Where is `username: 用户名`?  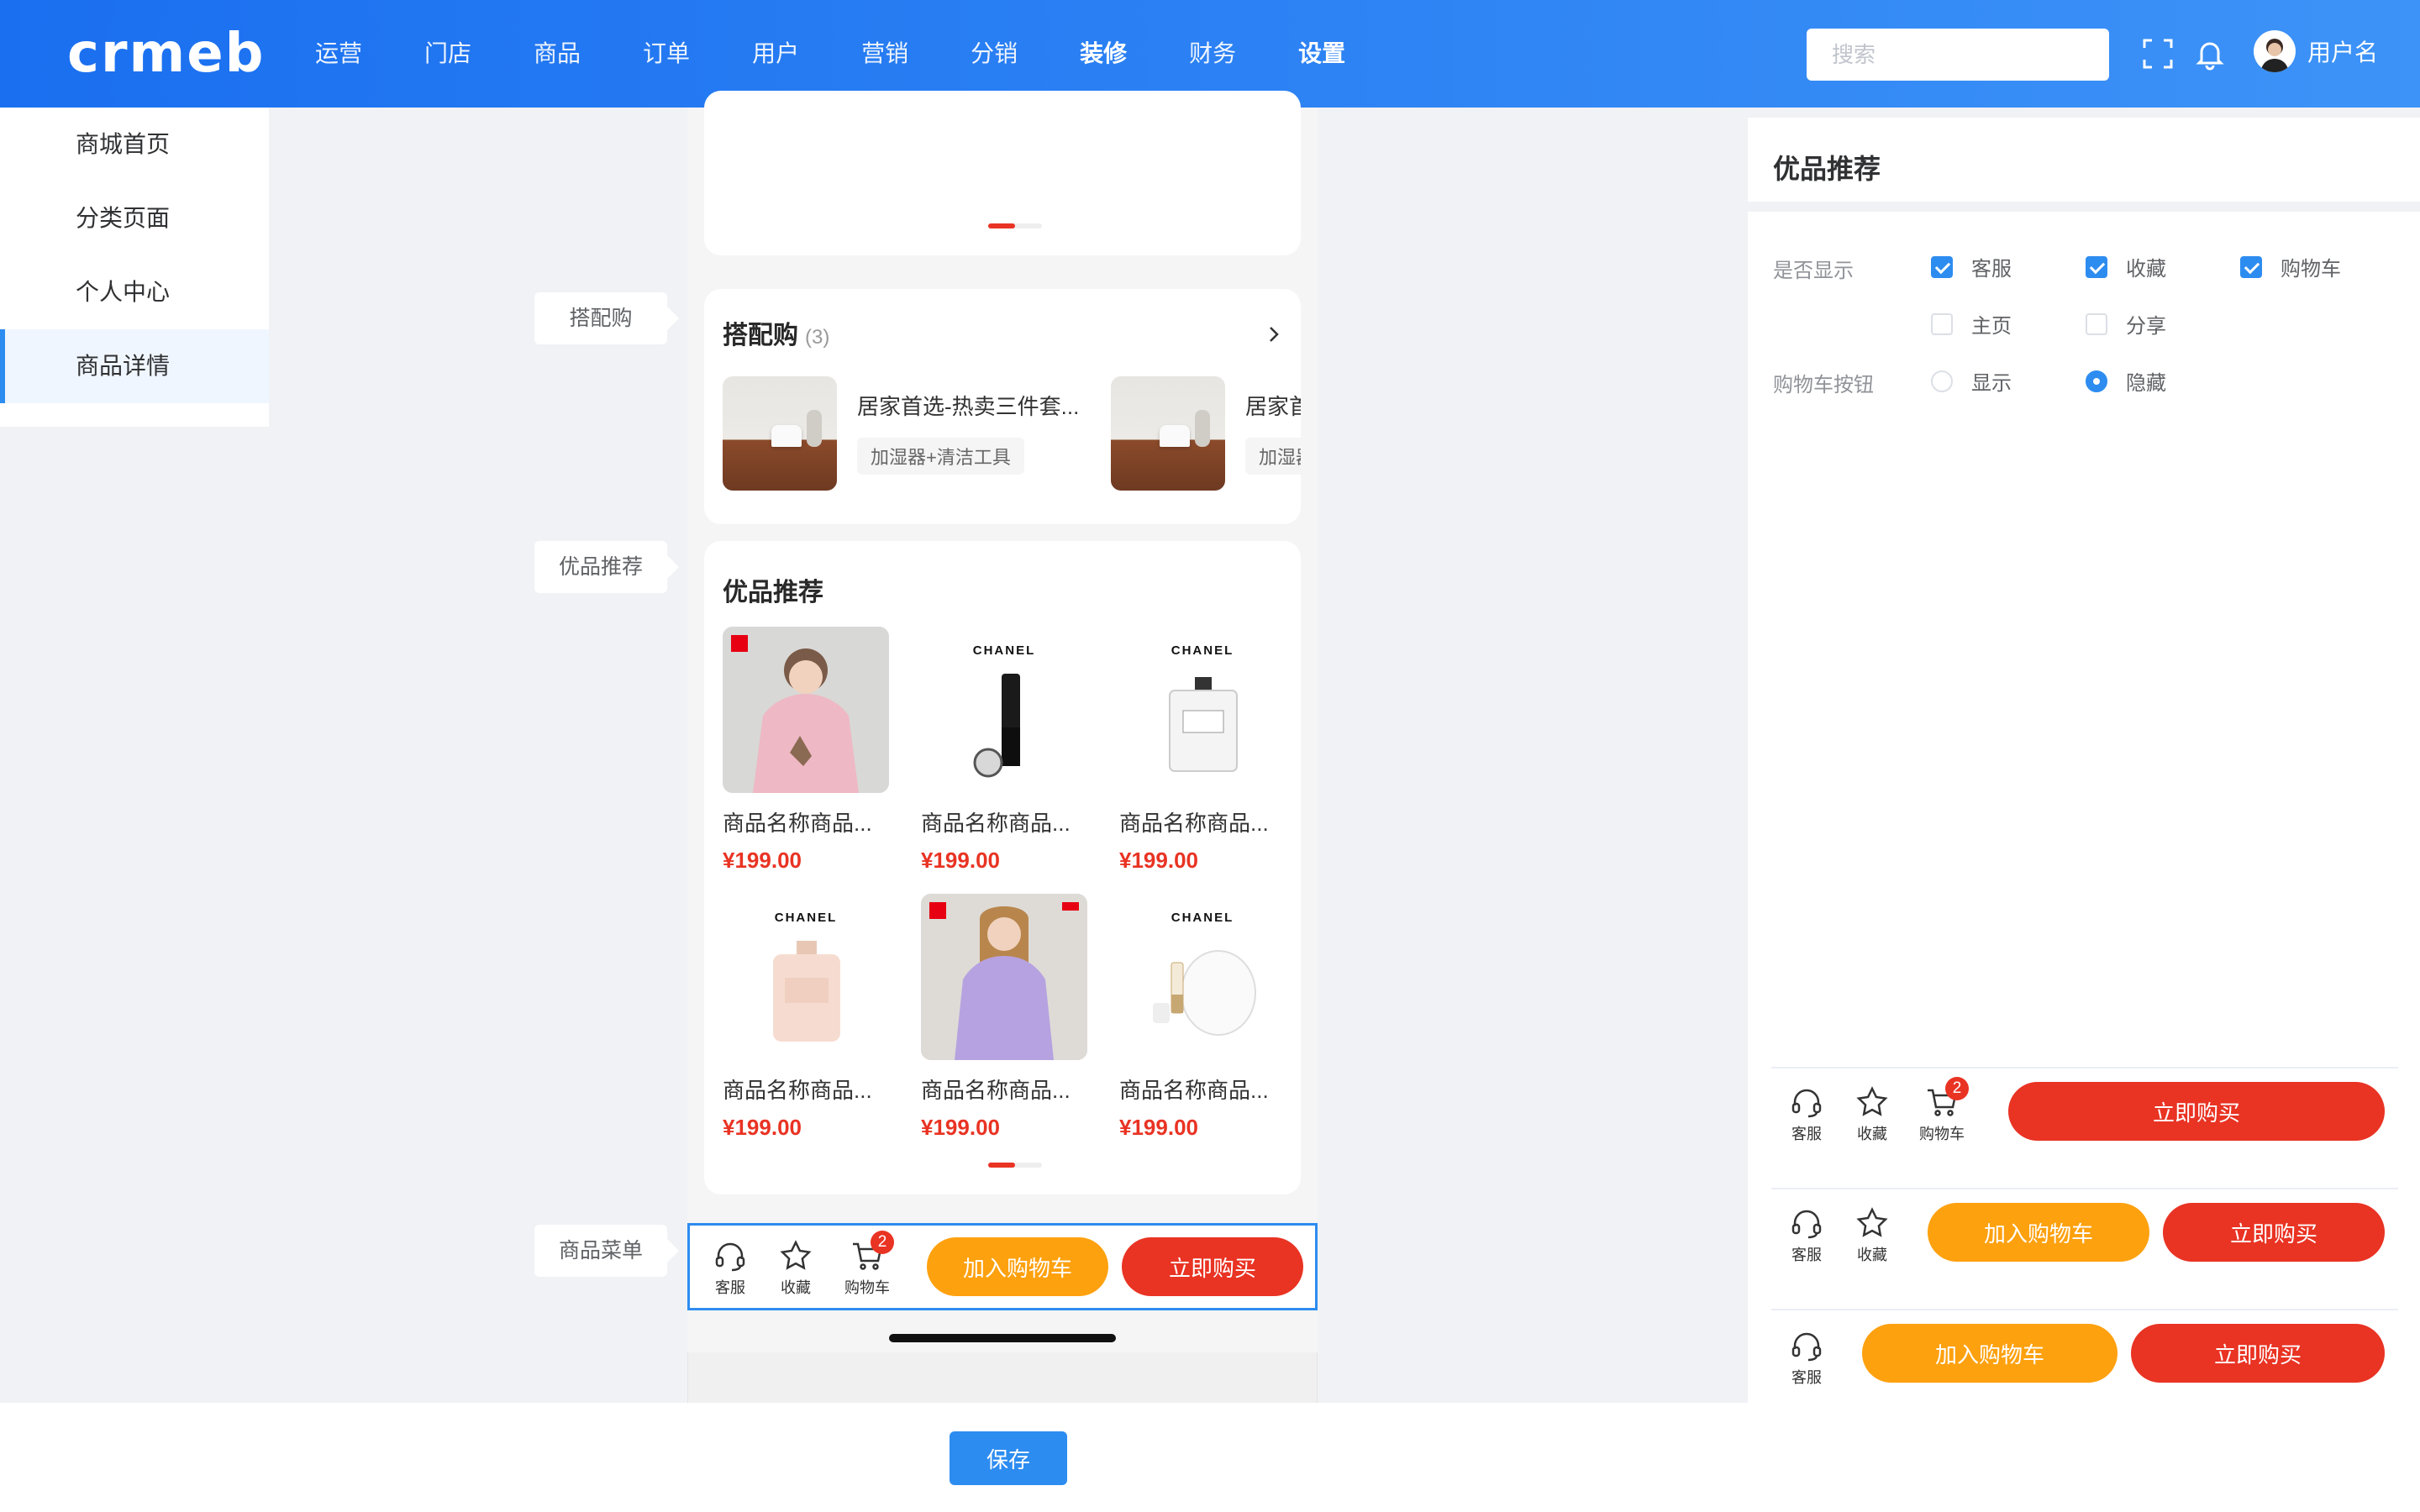
username: 用户名 is located at coordinates (2343, 52).